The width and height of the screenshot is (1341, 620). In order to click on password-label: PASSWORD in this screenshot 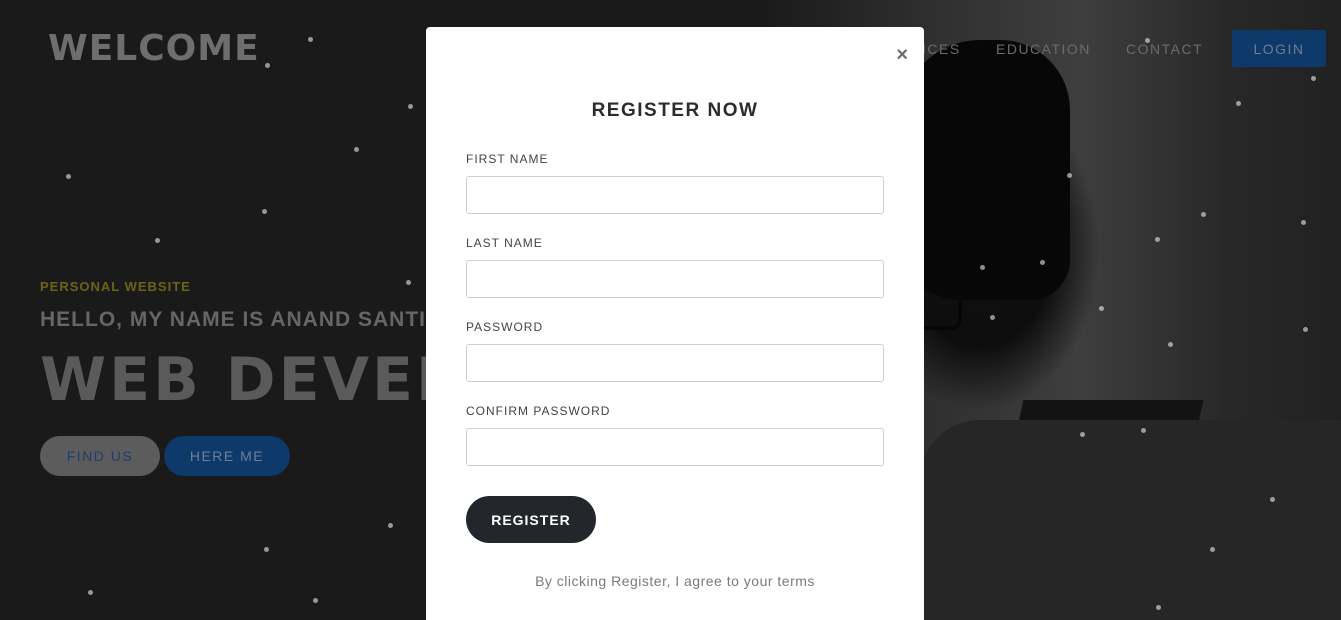, I will do `click(505, 327)`.